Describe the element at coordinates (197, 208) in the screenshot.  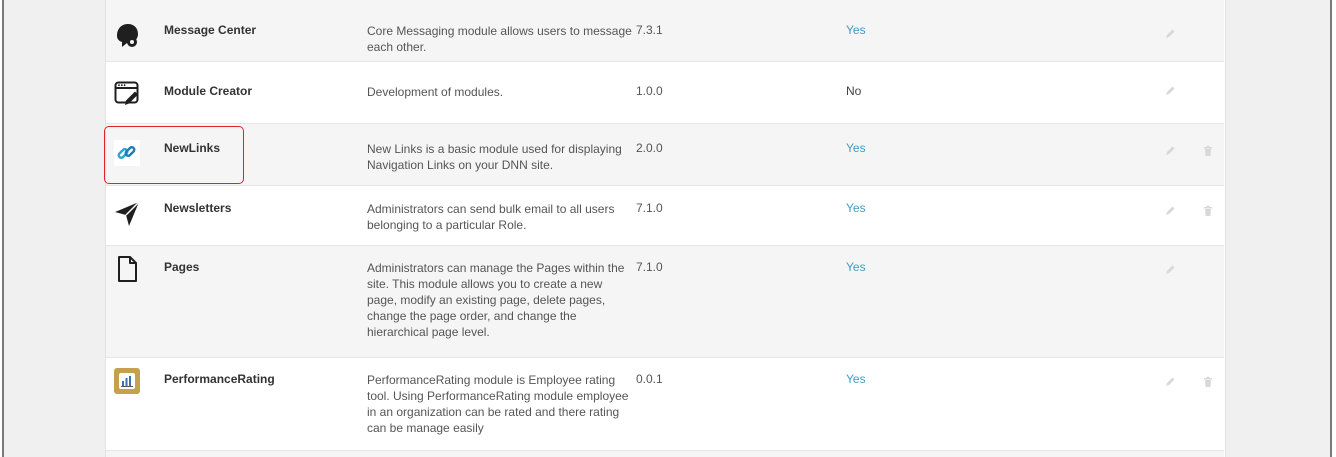
I see `module-name: Newsletters` at that location.